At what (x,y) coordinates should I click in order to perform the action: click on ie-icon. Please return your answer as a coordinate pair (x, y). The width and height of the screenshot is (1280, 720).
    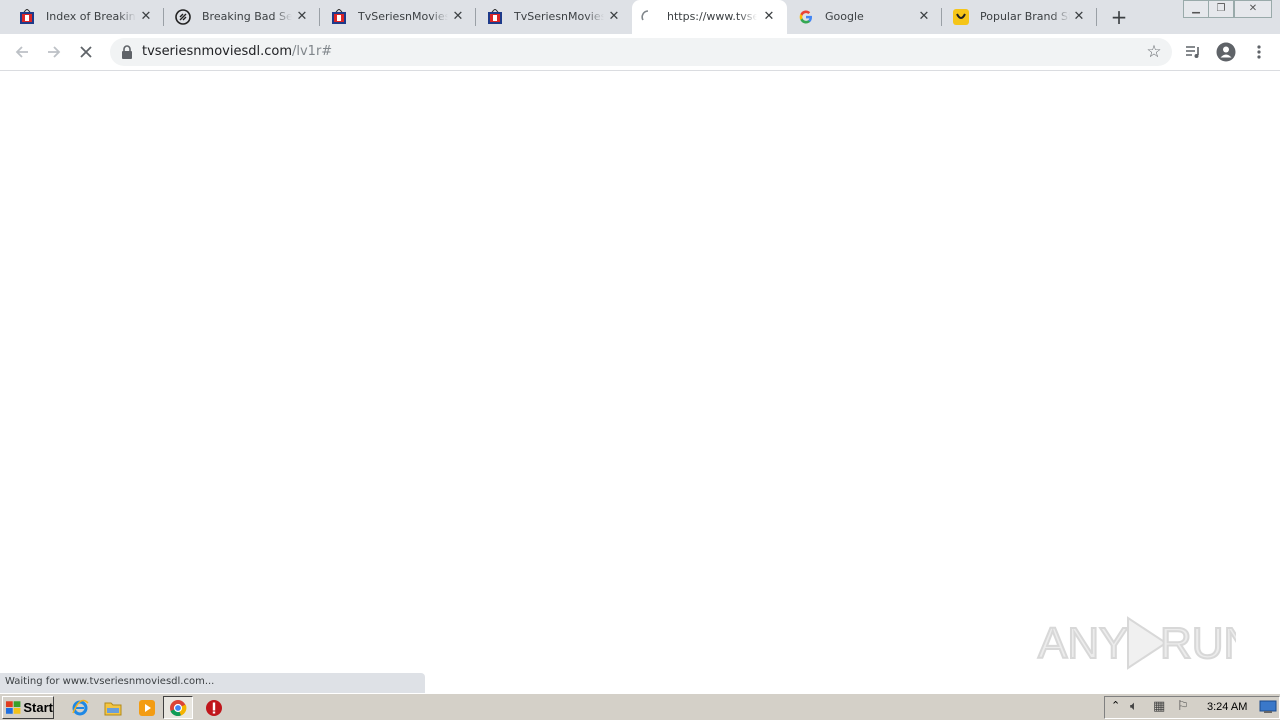
    Looking at the image, I should click on (80, 707).